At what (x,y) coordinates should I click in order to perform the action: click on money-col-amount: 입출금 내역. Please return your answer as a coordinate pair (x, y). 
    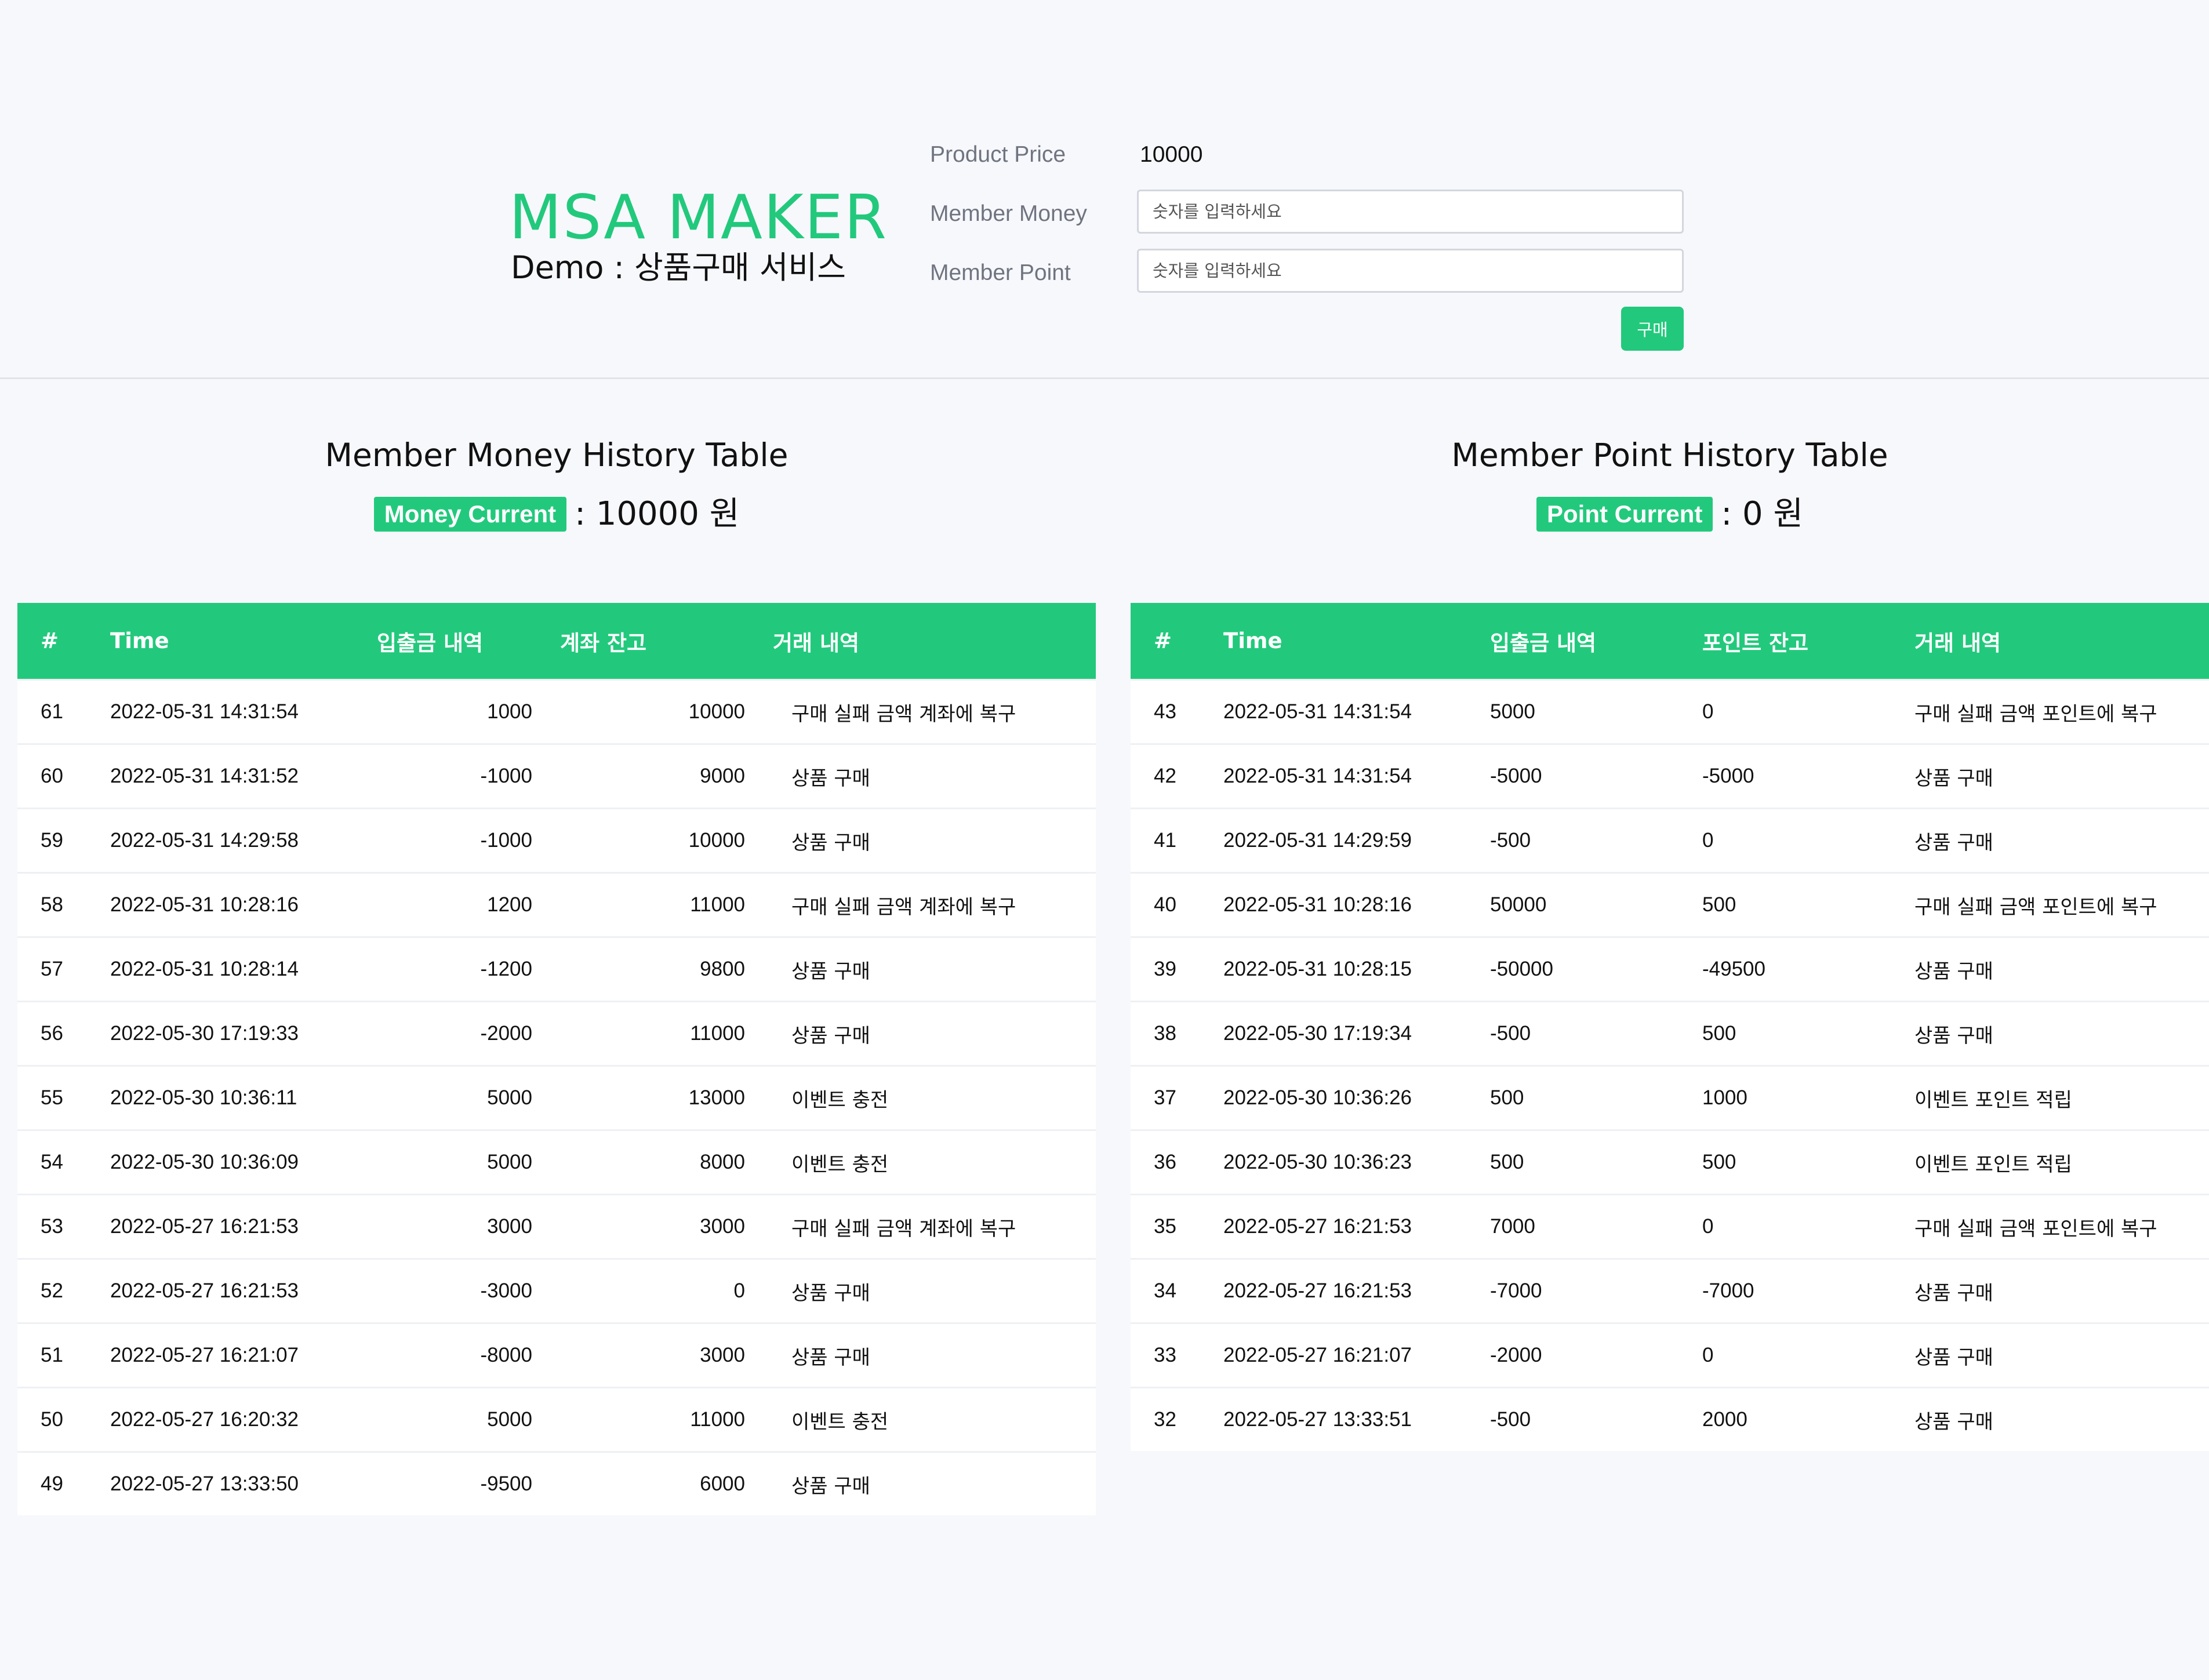
    Looking at the image, I should click on (468, 642).